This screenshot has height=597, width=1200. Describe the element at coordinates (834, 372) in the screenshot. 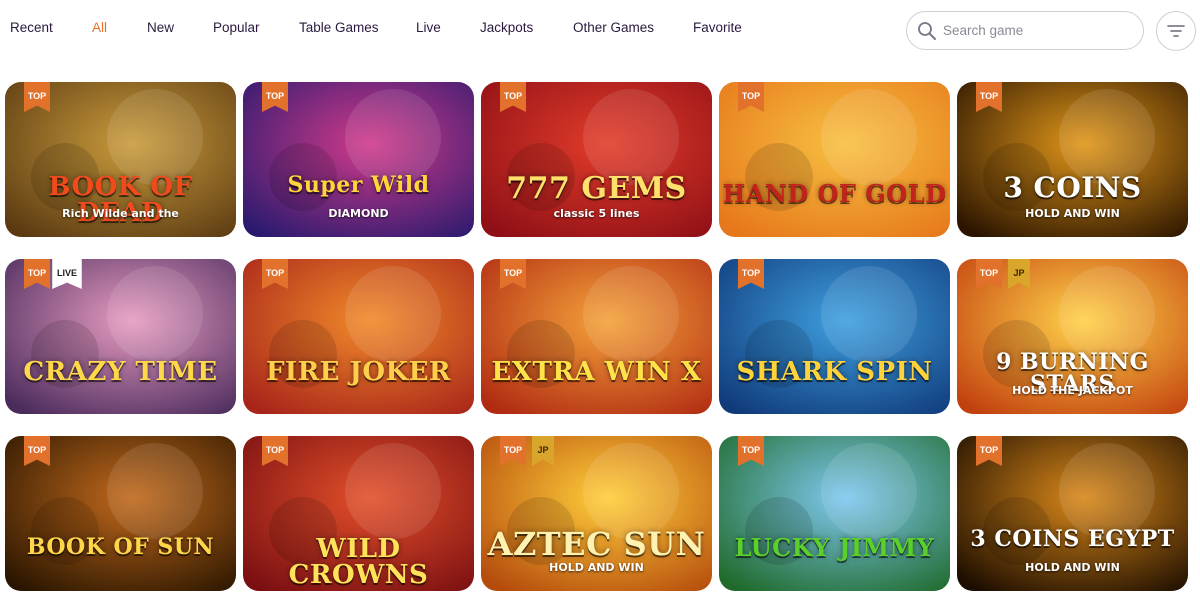

I see `game-title: SHARK SPIN` at that location.